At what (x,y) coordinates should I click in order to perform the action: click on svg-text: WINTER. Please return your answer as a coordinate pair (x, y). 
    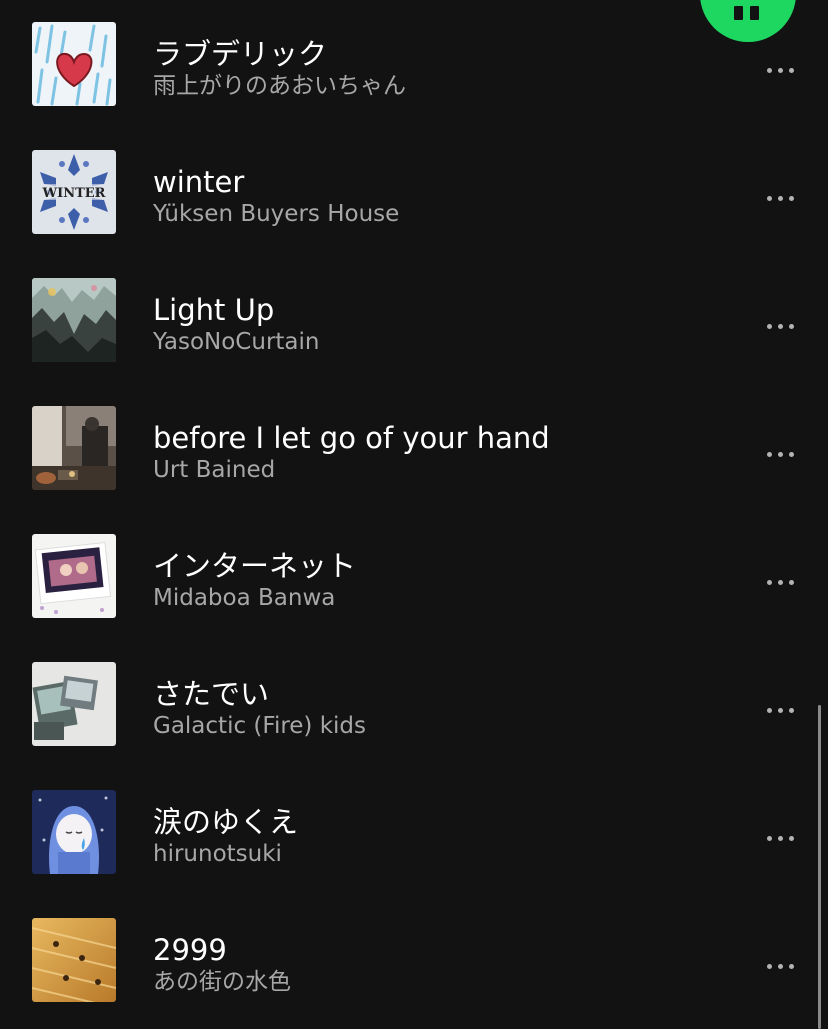
    Looking at the image, I should click on (74, 193).